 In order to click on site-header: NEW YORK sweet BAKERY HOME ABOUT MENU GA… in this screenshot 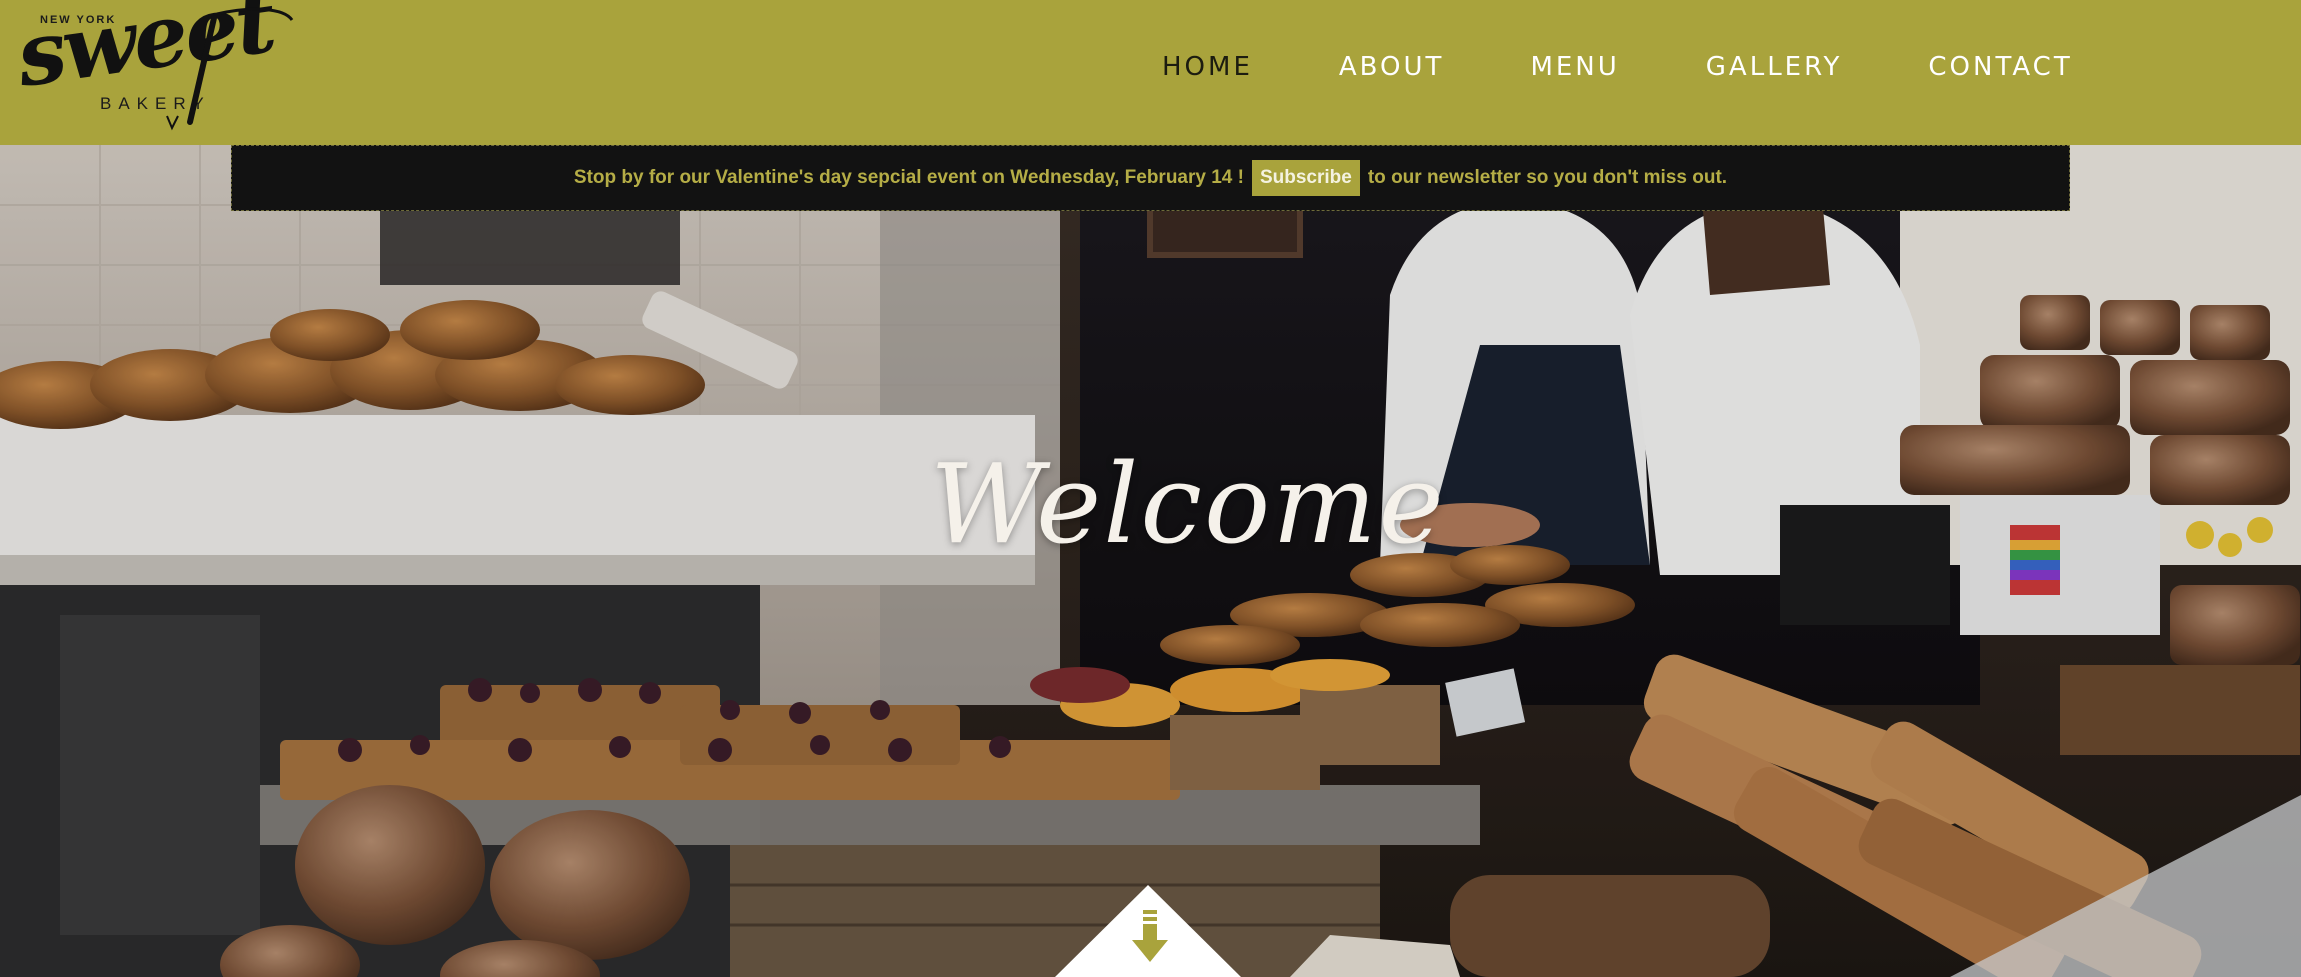, I will do `click(1150, 72)`.